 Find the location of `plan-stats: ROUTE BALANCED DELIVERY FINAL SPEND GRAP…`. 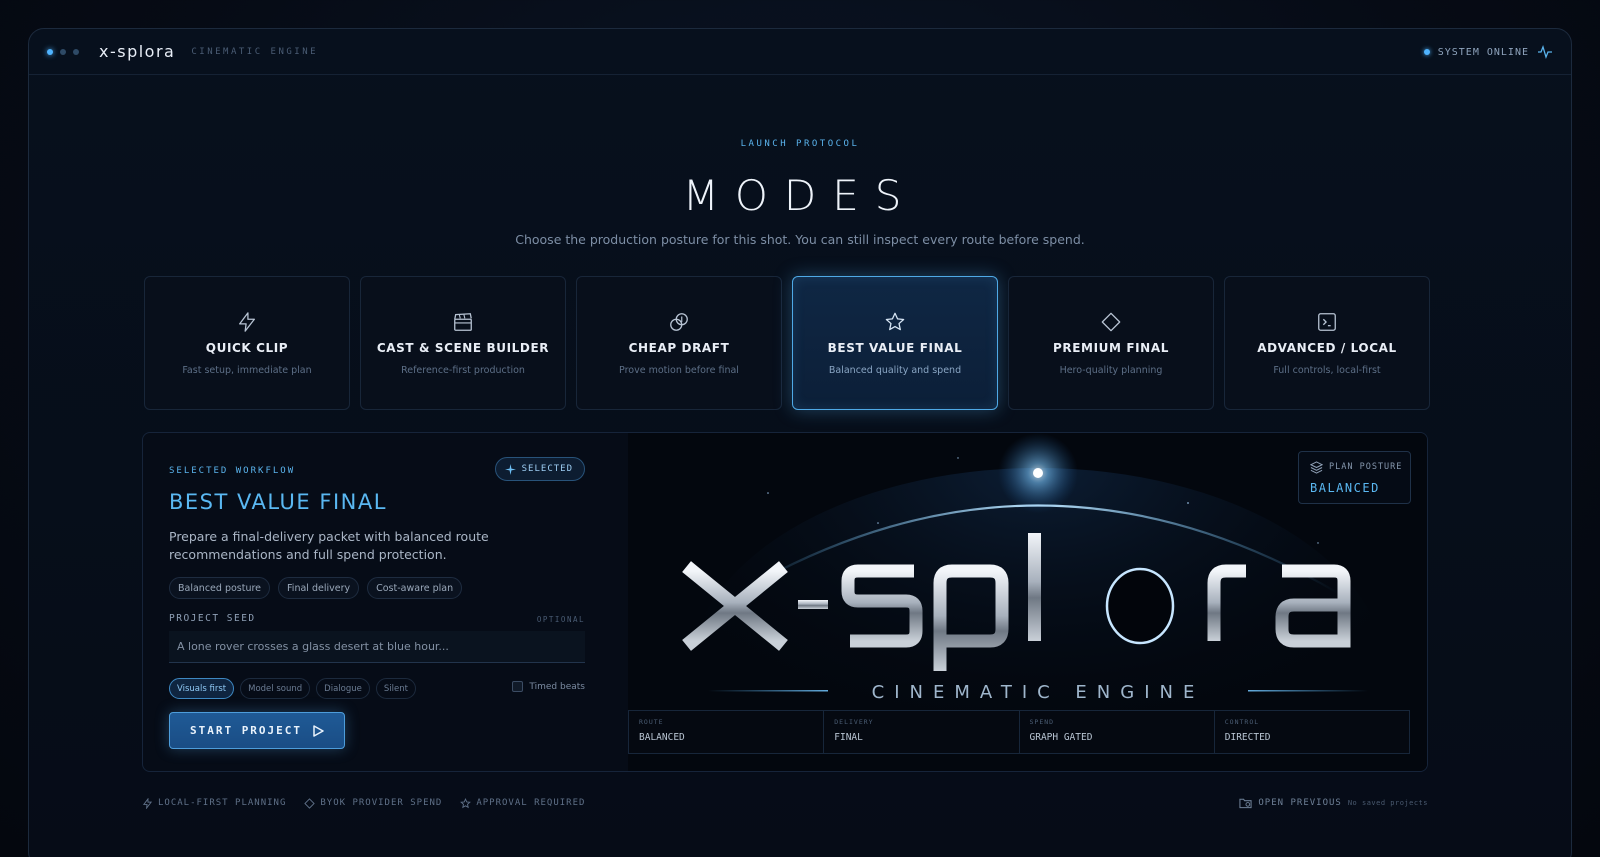

plan-stats: ROUTE BALANCED DELIVERY FINAL SPEND GRAP… is located at coordinates (1019, 732).